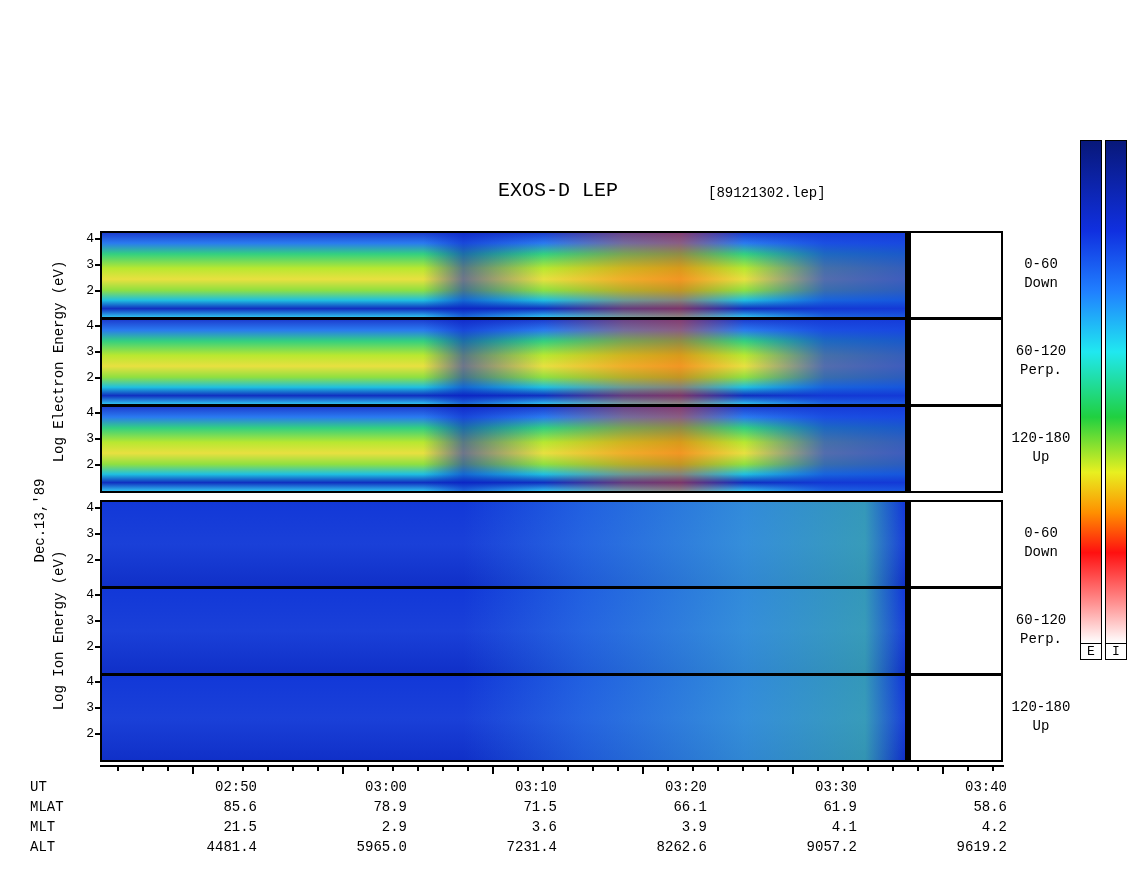 This screenshot has width=1130, height=875. What do you see at coordinates (767, 193) in the screenshot?
I see `file-label: [89121302.lep]` at bounding box center [767, 193].